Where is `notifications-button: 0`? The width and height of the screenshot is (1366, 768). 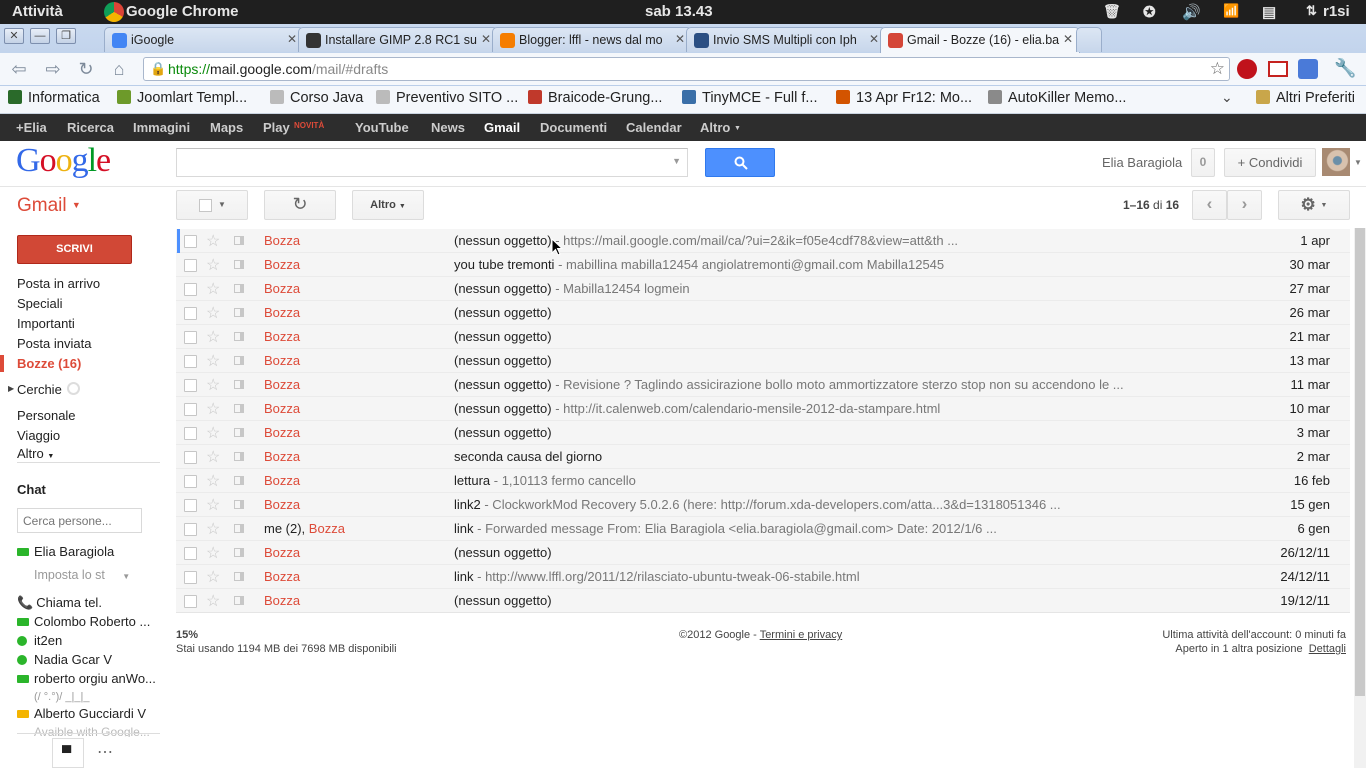 notifications-button: 0 is located at coordinates (1203, 162).